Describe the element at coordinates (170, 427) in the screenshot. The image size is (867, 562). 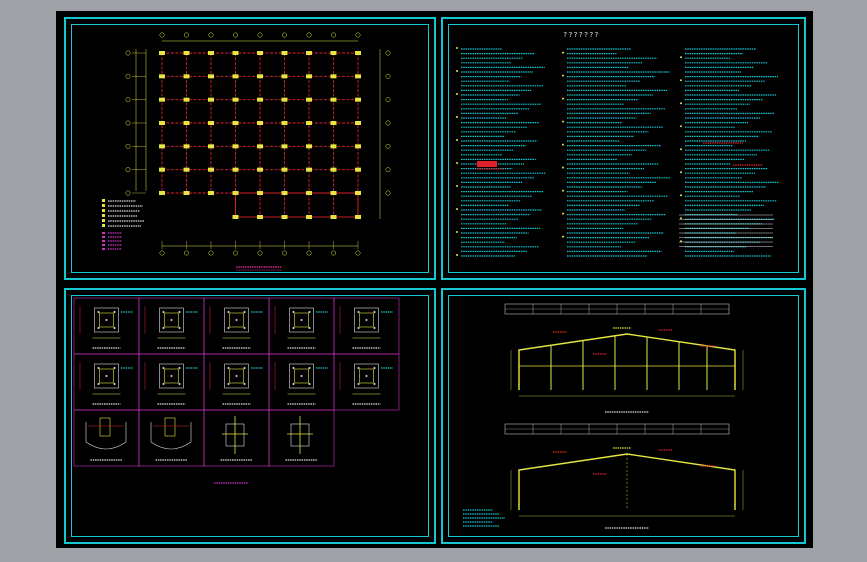
I see `column-stub` at that location.